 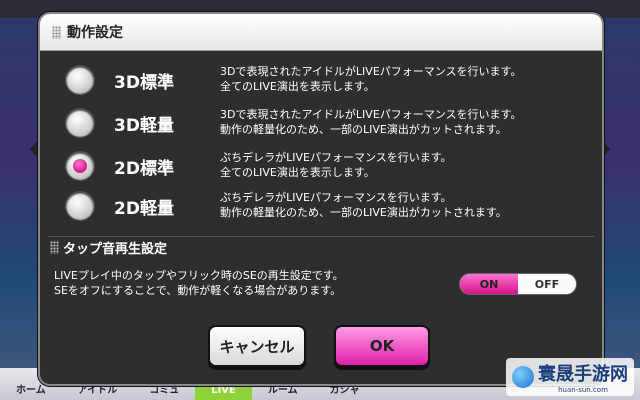 I want to click on section-divider, so click(x=321, y=236).